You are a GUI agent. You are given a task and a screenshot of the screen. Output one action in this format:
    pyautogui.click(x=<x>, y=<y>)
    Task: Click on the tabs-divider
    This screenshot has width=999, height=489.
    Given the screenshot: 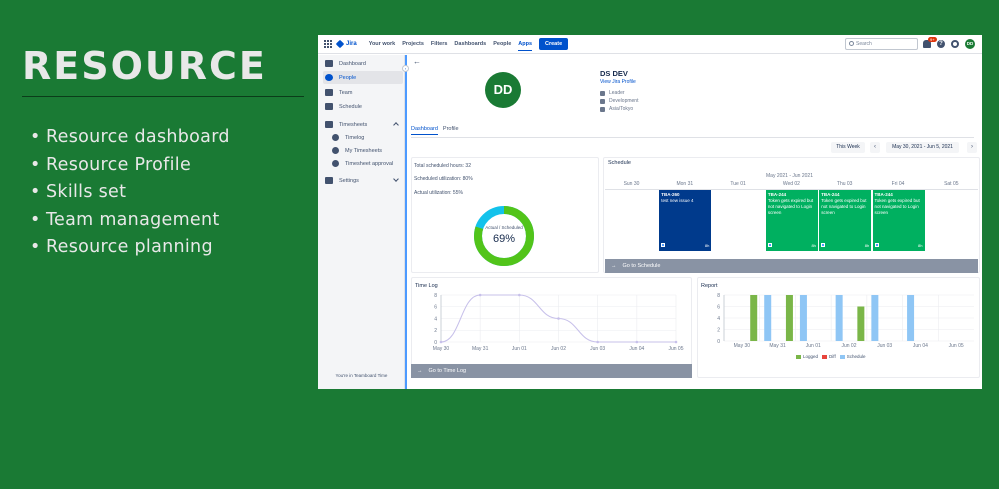 What is the action you would take?
    pyautogui.click(x=692, y=137)
    